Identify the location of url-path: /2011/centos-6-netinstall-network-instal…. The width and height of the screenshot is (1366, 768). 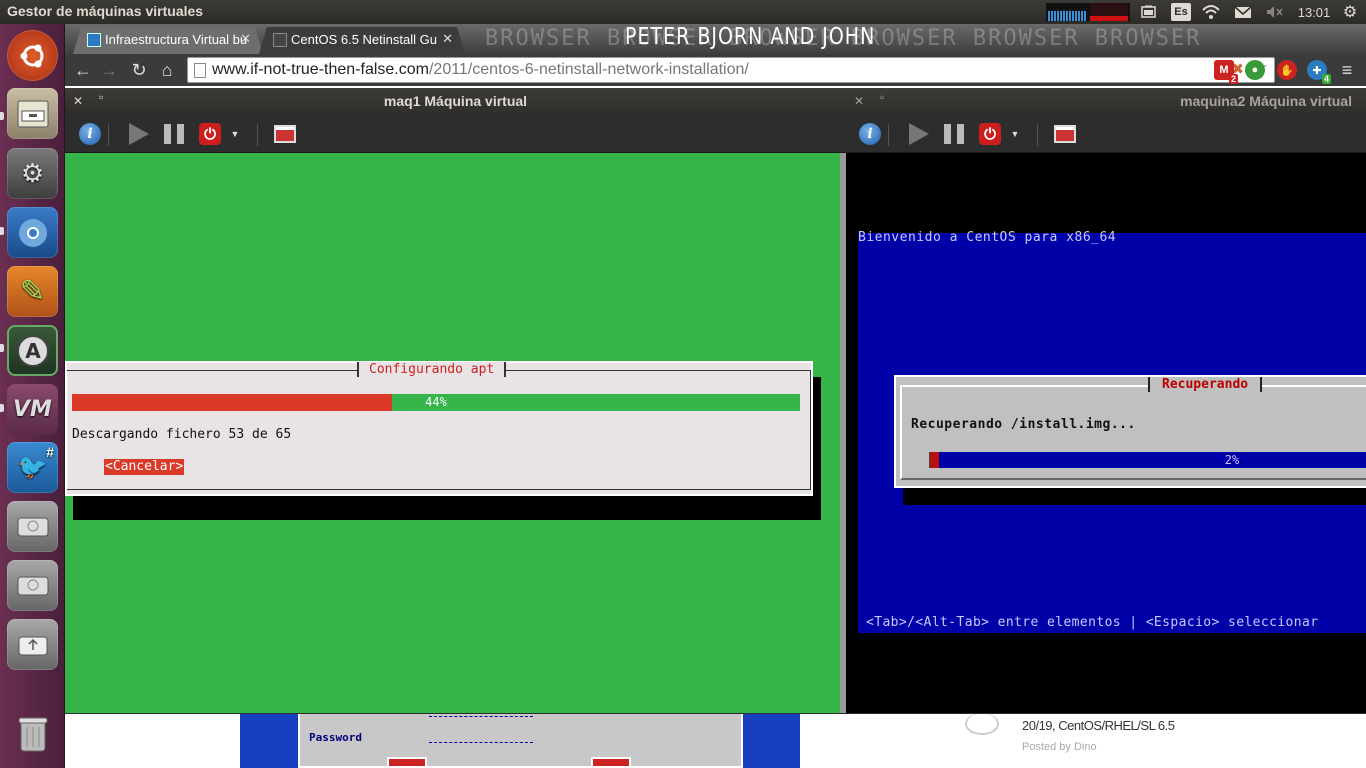
(588, 69).